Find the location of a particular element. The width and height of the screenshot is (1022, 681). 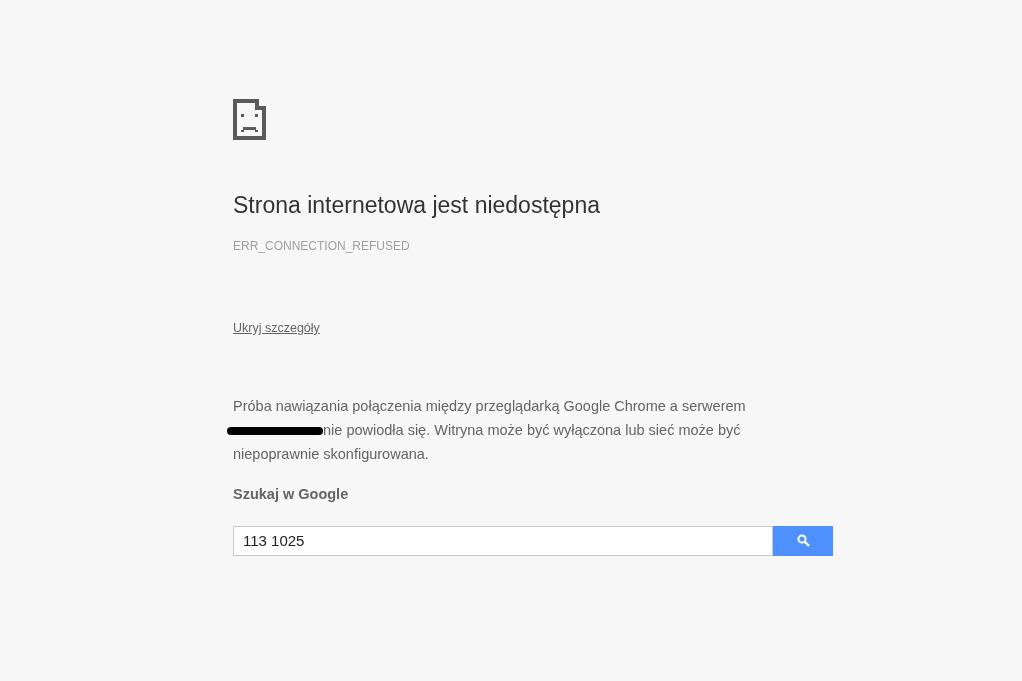

error-code: ERR_CONNECTION_REFUSED is located at coordinates (321, 246).